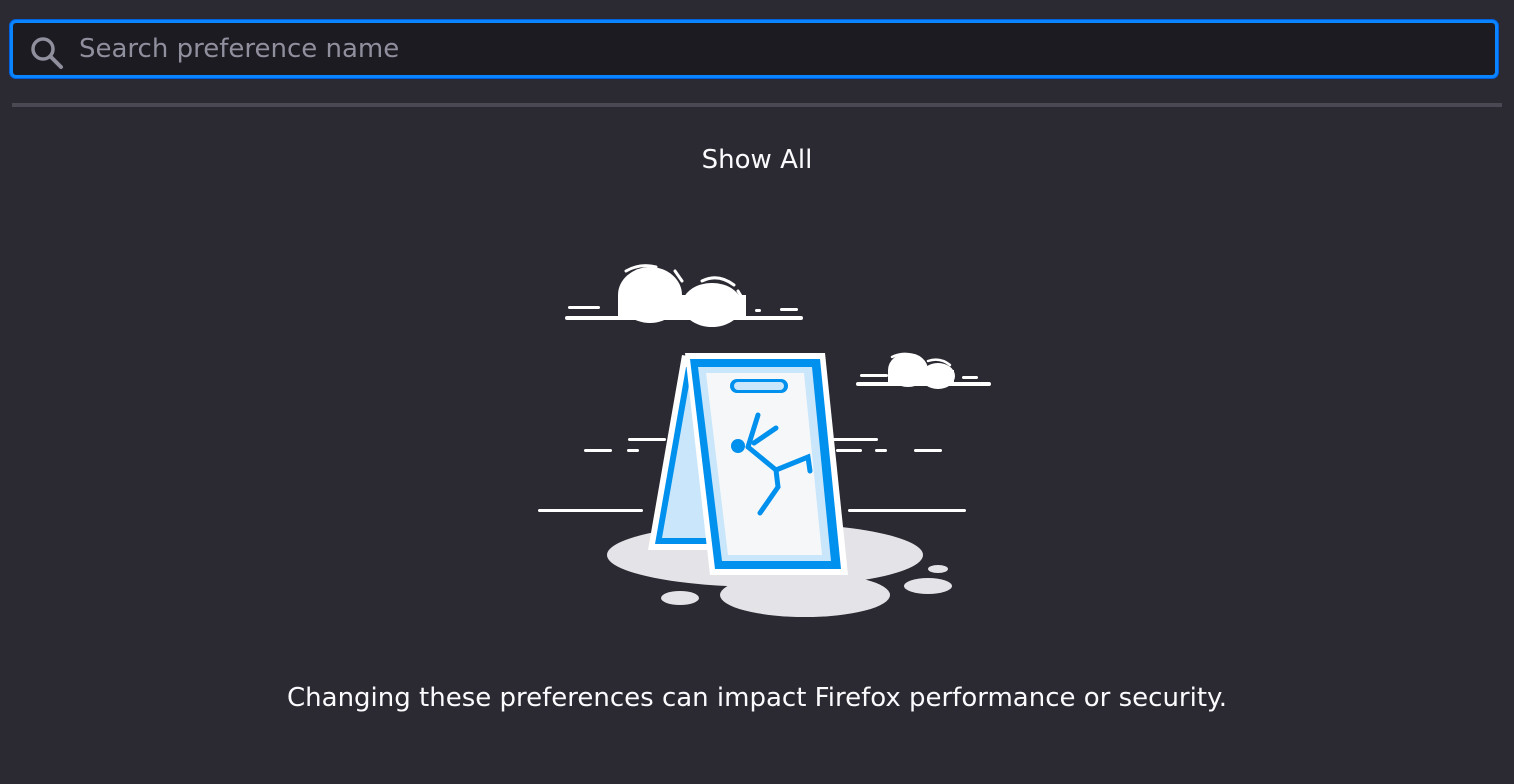 This screenshot has width=1514, height=784. Describe the element at coordinates (757, 160) in the screenshot. I see `show-all-button: Show All` at that location.